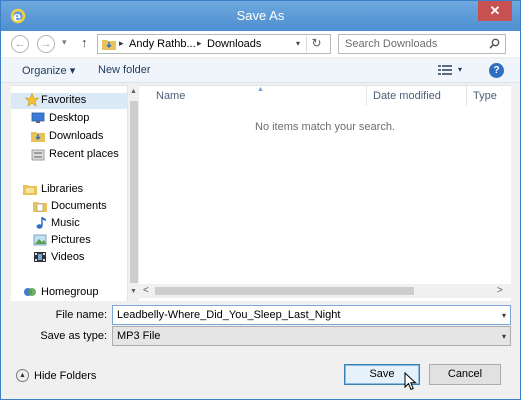 The height and width of the screenshot is (400, 521). I want to click on videos-icon, so click(40, 257).